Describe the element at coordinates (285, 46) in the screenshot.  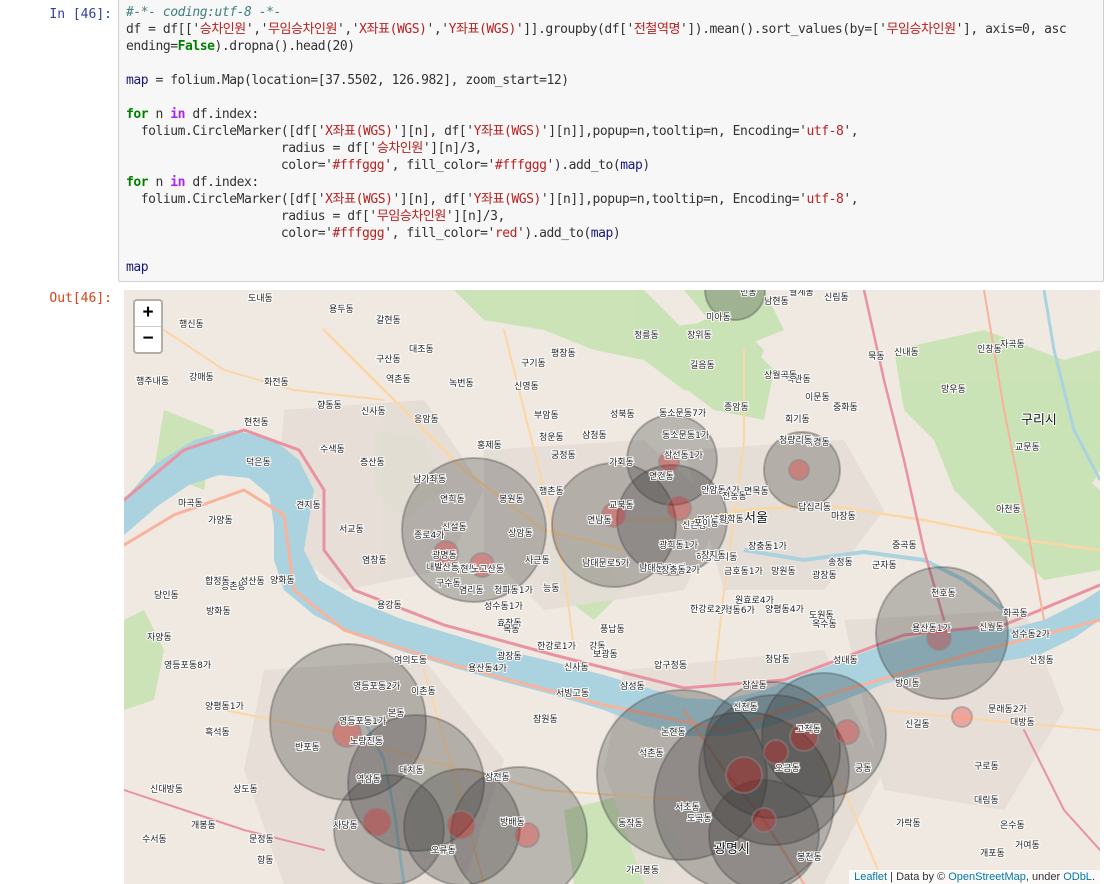
I see `code-token: ).dropna().head(20)` at that location.